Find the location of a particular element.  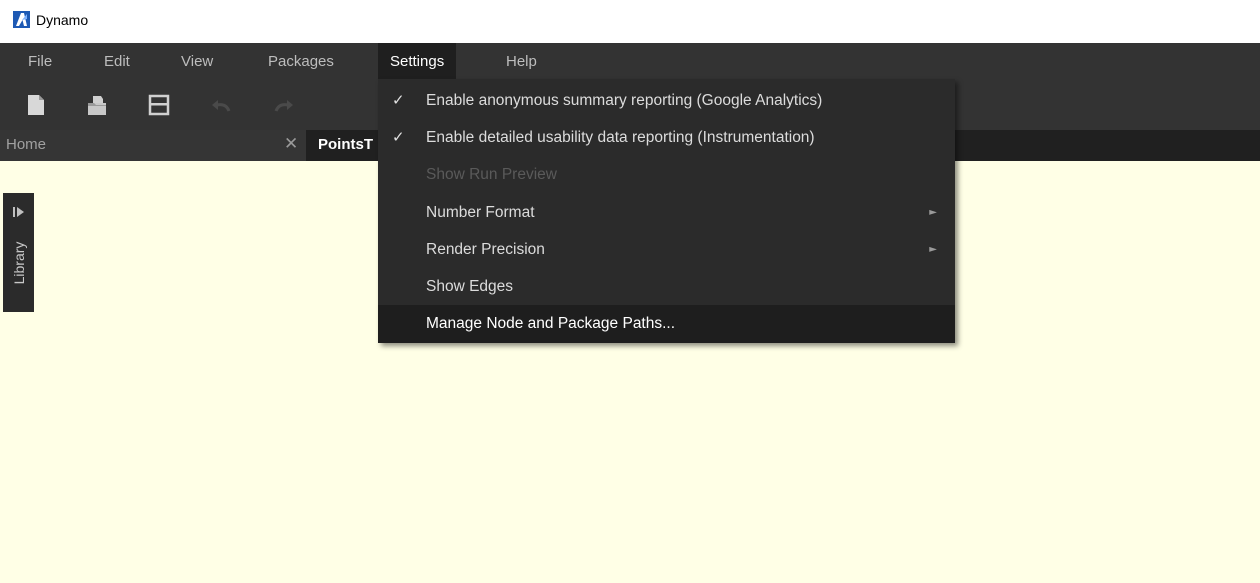

tab-workspace: PointsT is located at coordinates (346, 145).